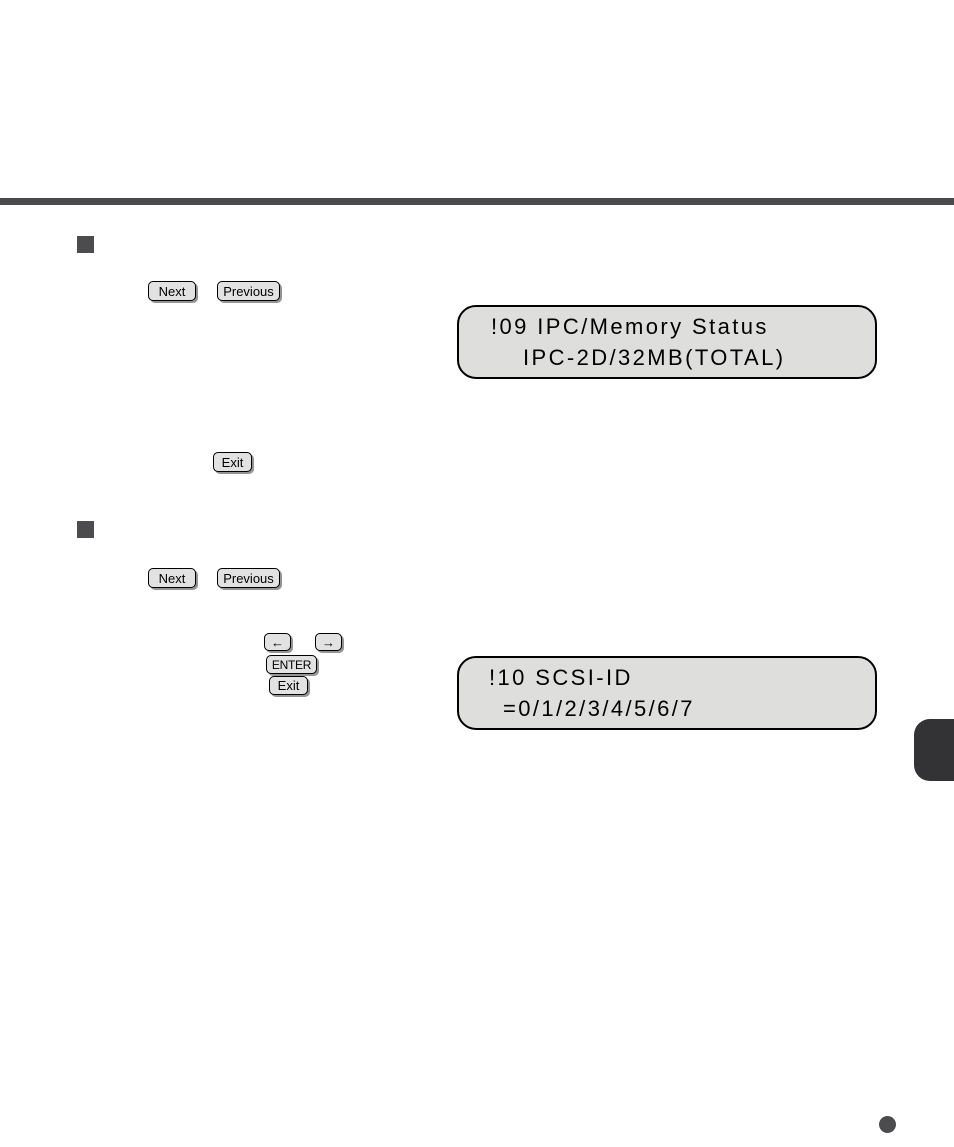 This screenshot has height=1147, width=954. Describe the element at coordinates (630, 326) in the screenshot. I see `lcd-1-line-1: !09 IPC/Memory Status` at that location.